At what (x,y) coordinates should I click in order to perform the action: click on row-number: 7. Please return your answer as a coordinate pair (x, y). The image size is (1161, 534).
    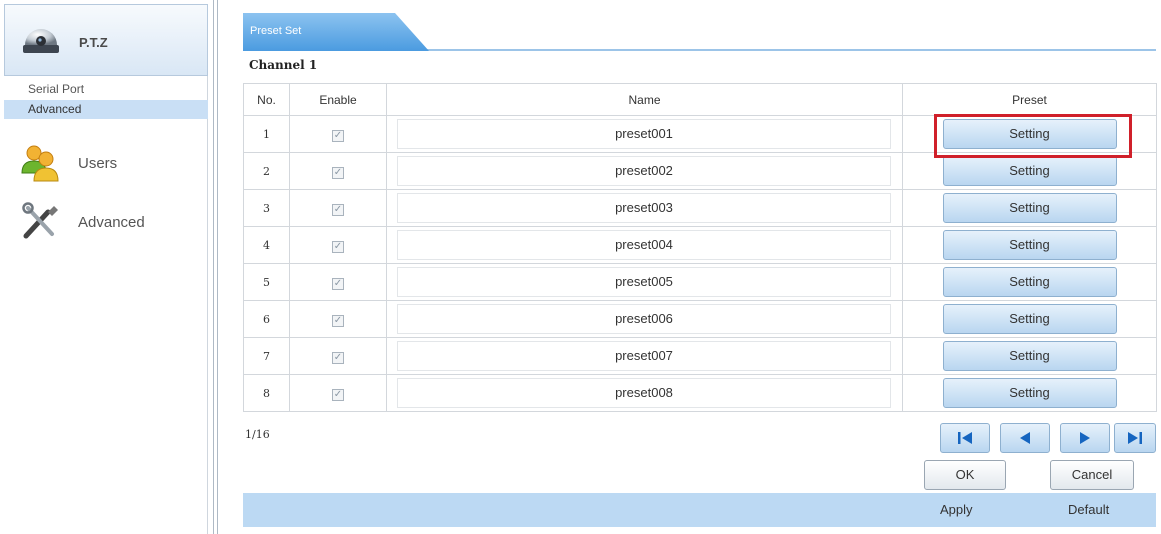
    Looking at the image, I should click on (266, 356).